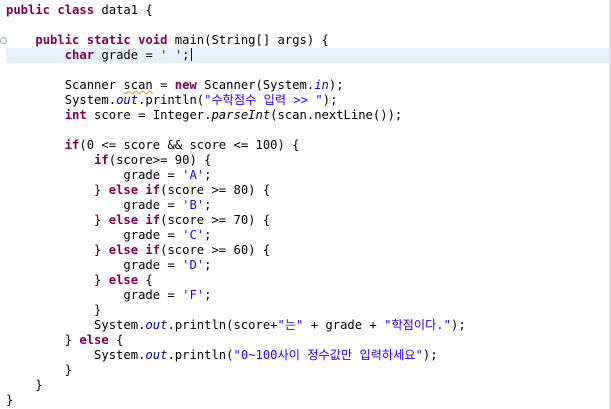  Describe the element at coordinates (138, 85) in the screenshot. I see `code-token: scan` at that location.